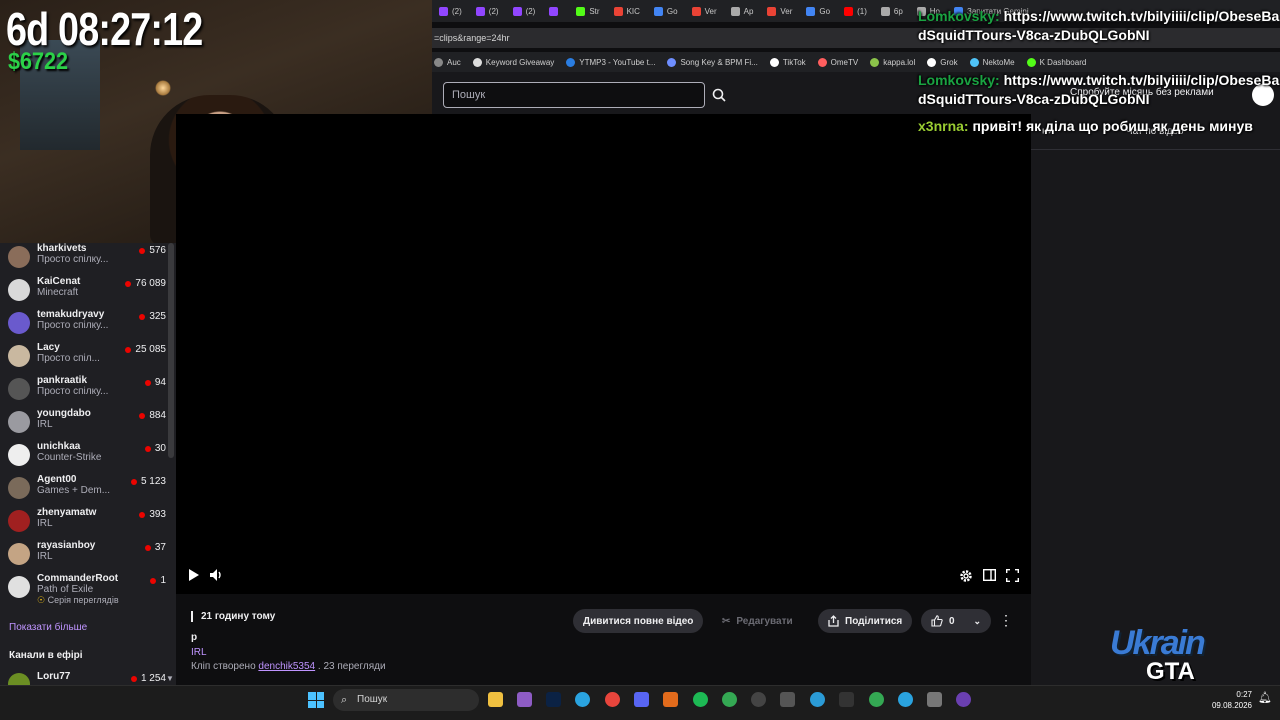  What do you see at coordinates (87, 292) in the screenshot?
I see `sidebar-channel-kaicenat: KaiCenat Minecraft 76 089` at bounding box center [87, 292].